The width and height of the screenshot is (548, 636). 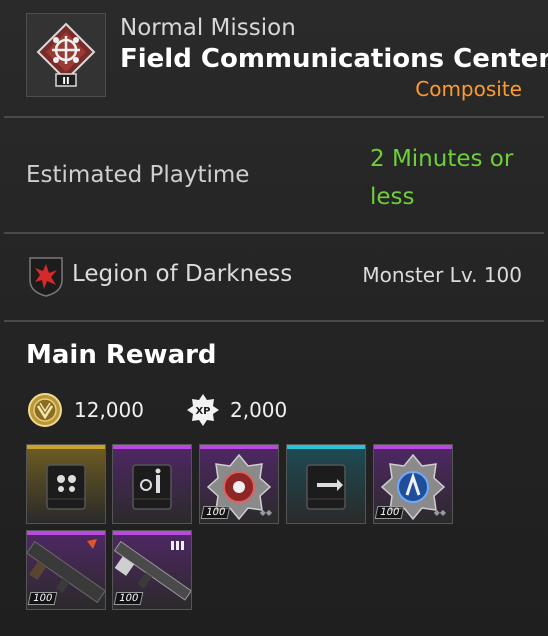 I want to click on reward-item-launcher: 100, so click(x=66, y=570).